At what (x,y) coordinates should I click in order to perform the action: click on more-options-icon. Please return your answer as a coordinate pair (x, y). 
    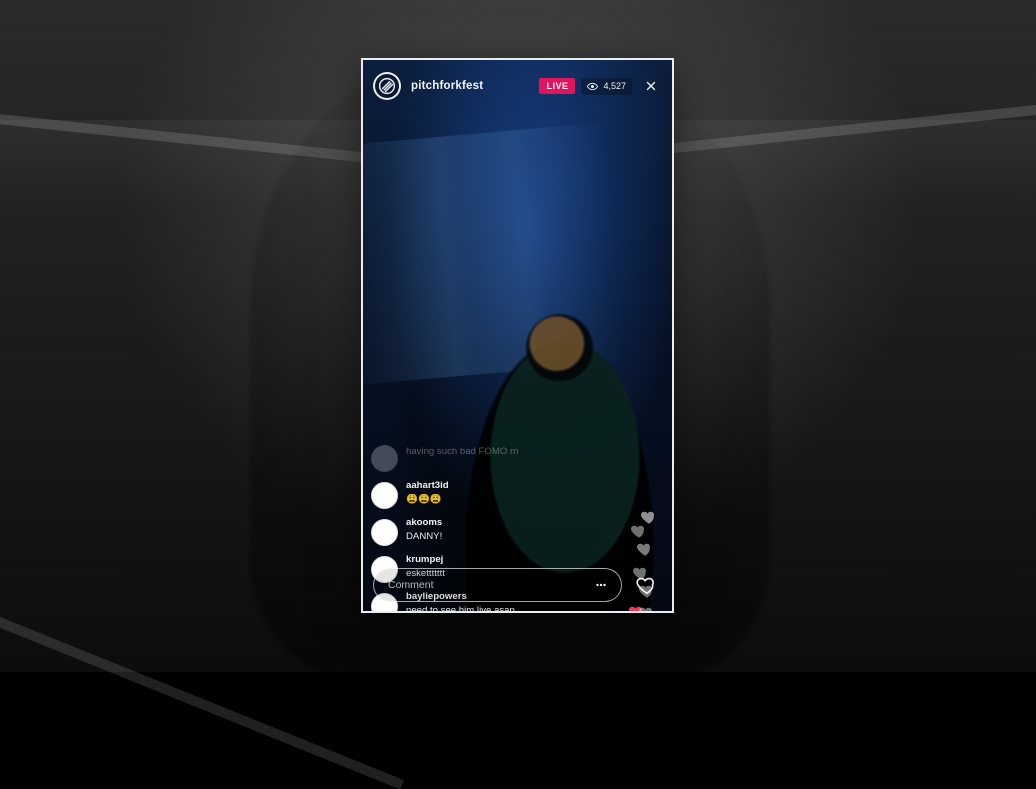
    Looking at the image, I should click on (601, 585).